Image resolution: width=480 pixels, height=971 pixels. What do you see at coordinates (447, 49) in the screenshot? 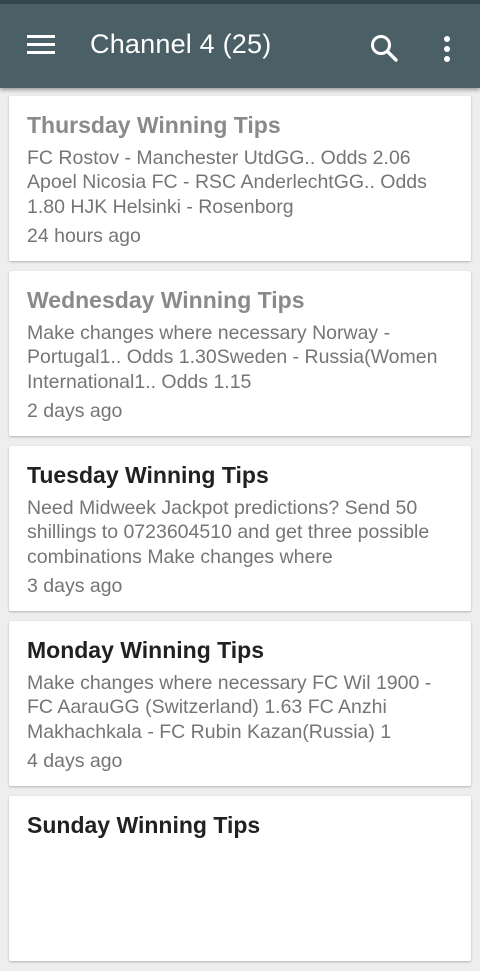
I see `more-vert-icon` at bounding box center [447, 49].